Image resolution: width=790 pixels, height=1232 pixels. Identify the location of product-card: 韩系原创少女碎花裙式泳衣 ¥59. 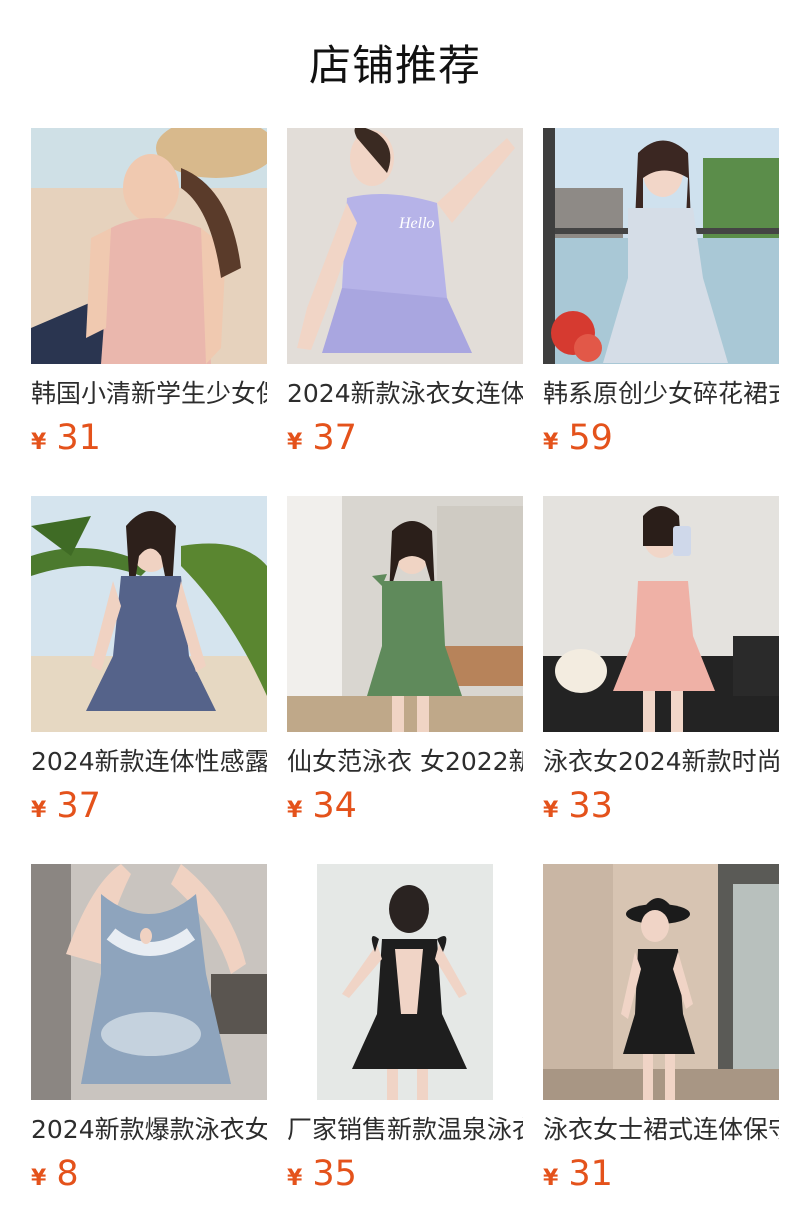
(661, 296).